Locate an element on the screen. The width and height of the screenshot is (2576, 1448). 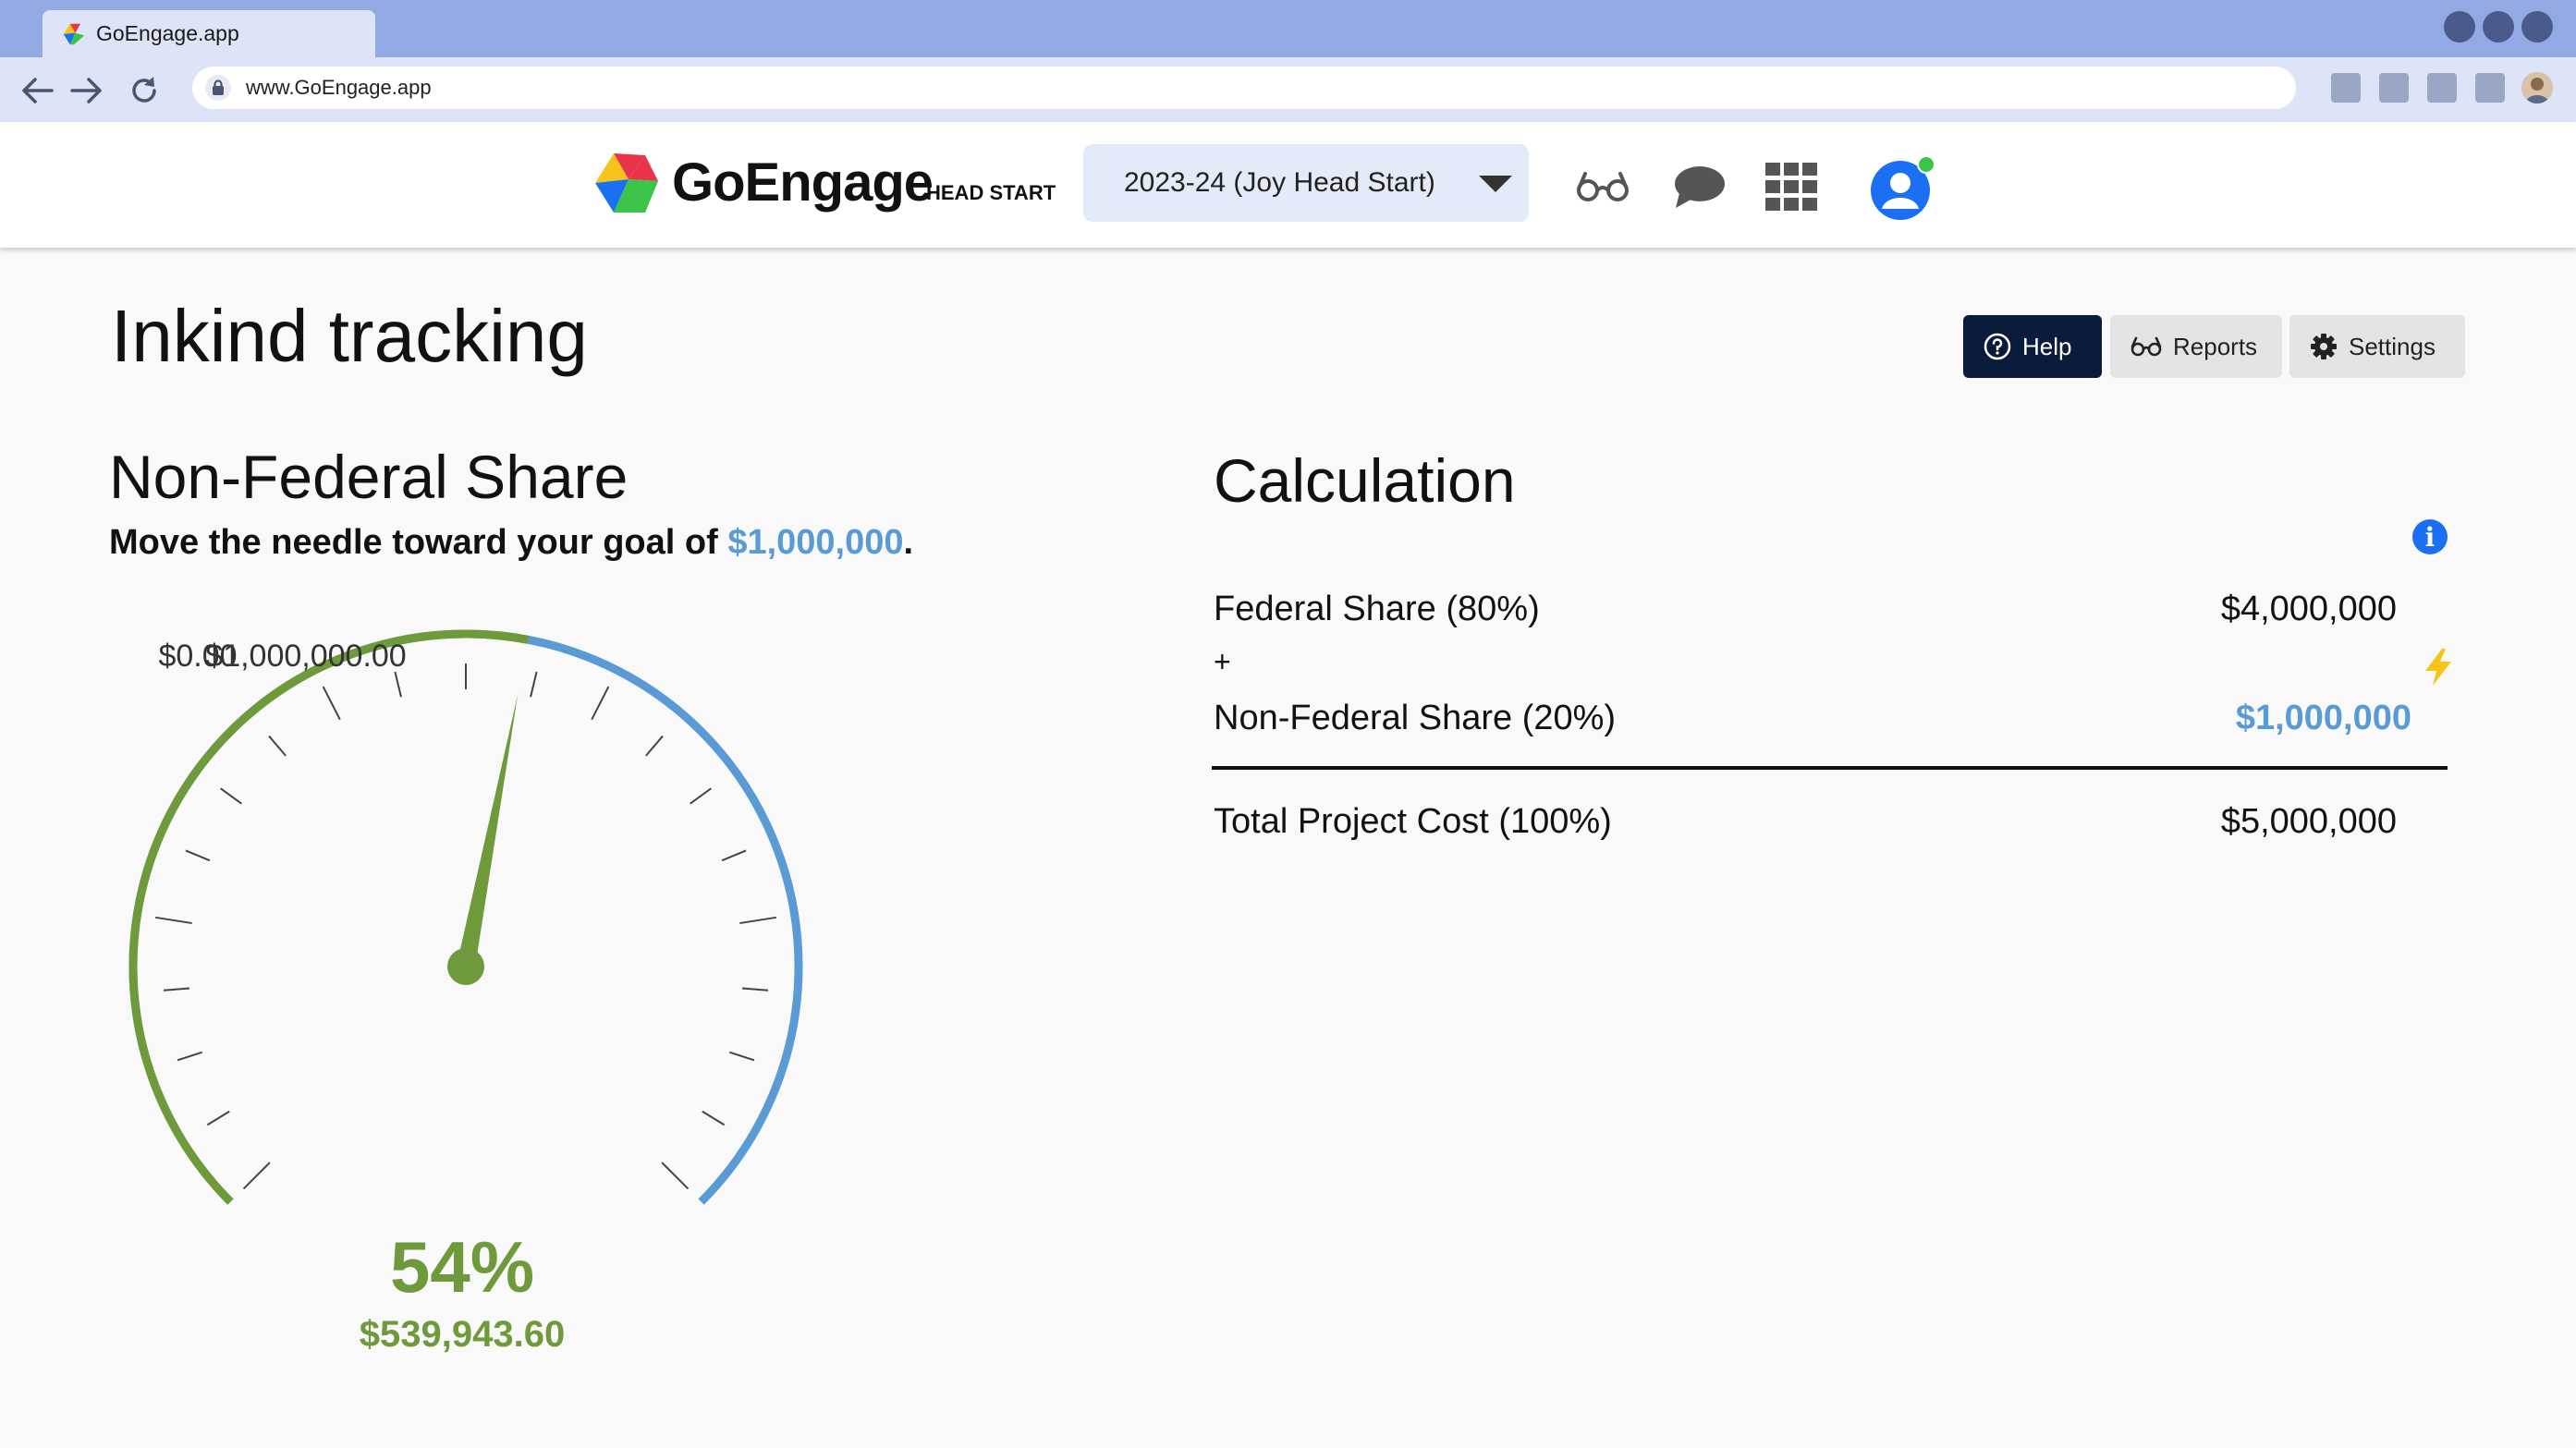
gauge-label: $1,000,000.00 is located at coordinates (305, 656).